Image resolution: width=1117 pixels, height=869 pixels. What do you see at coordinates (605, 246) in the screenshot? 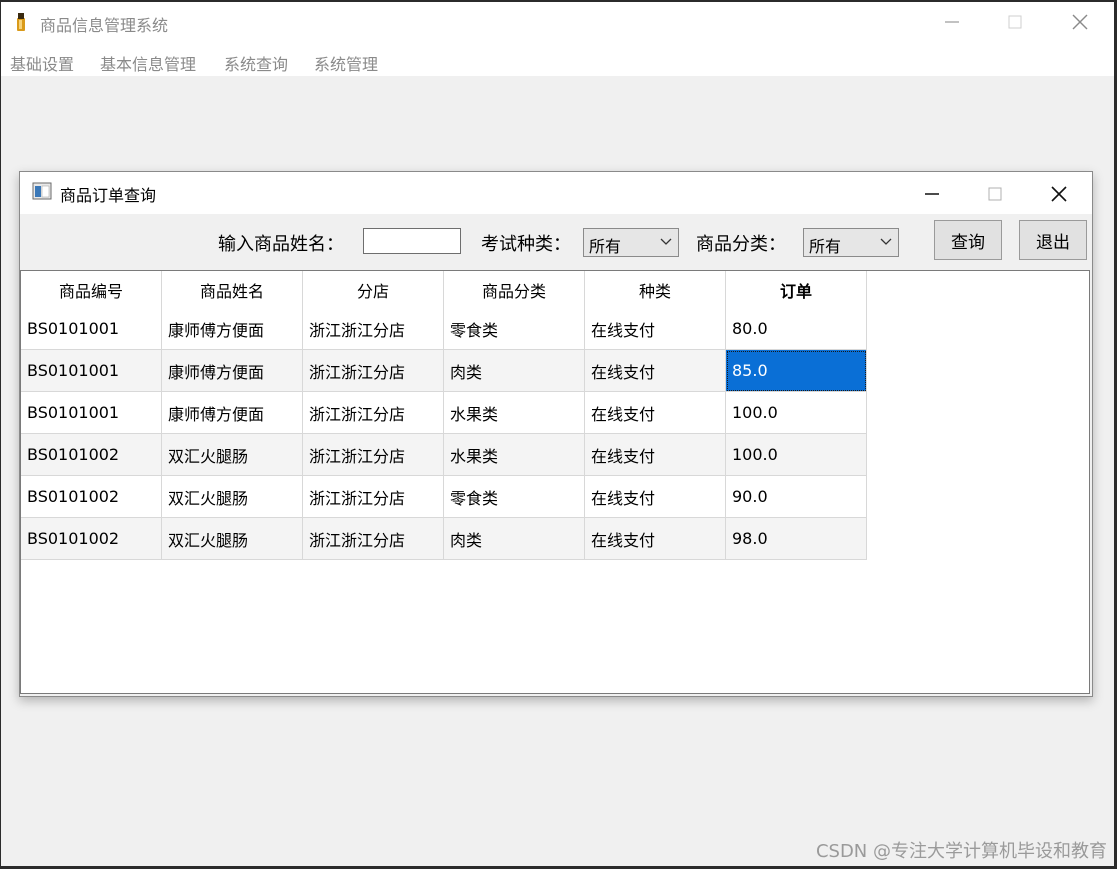
I see `type-select-value: 所有` at bounding box center [605, 246].